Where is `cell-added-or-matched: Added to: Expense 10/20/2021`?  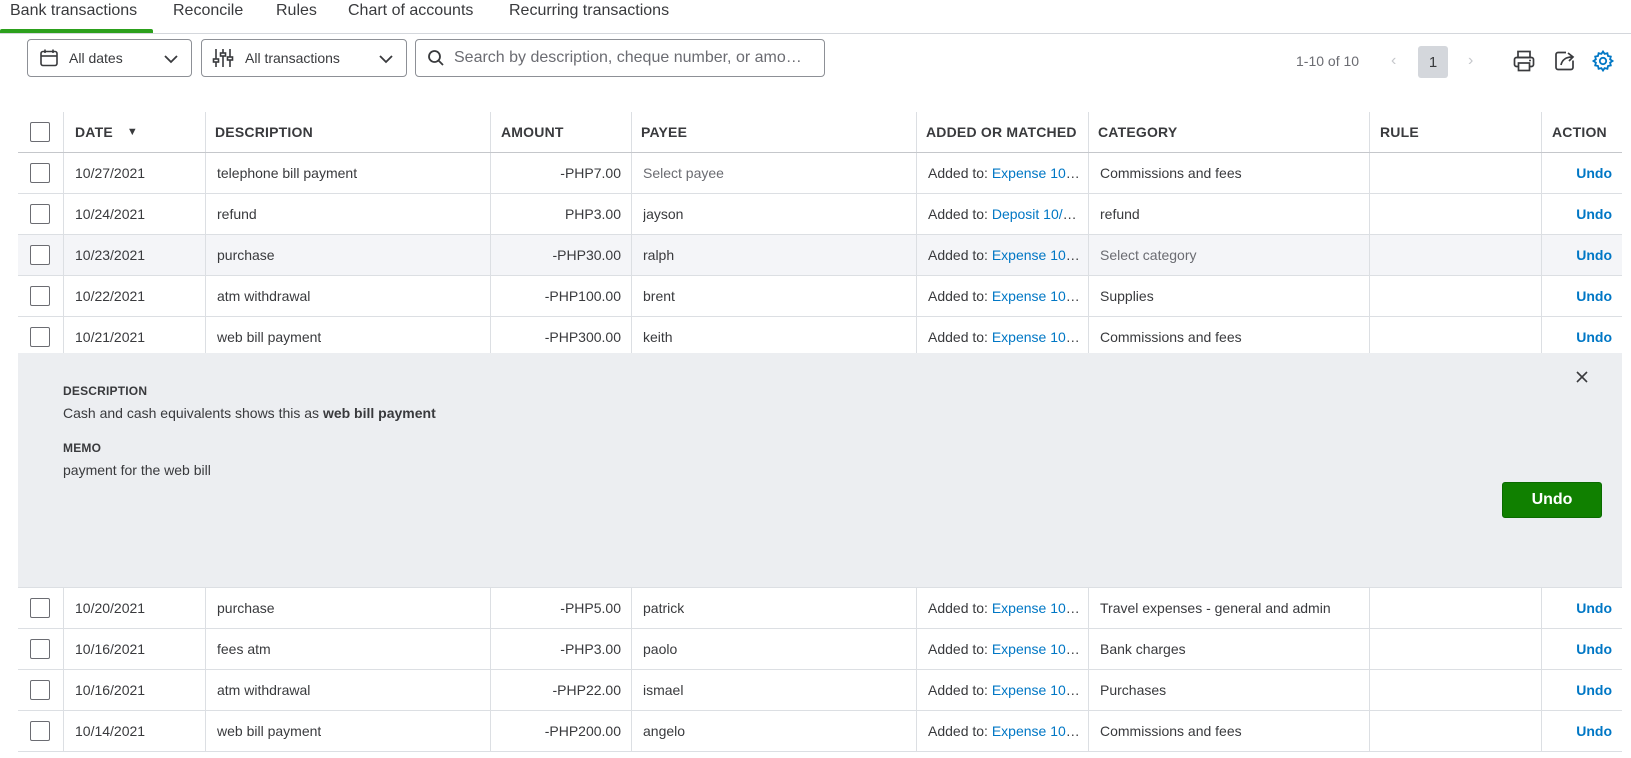
cell-added-or-matched: Added to: Expense 10/20/2021 is located at coordinates (1005, 608).